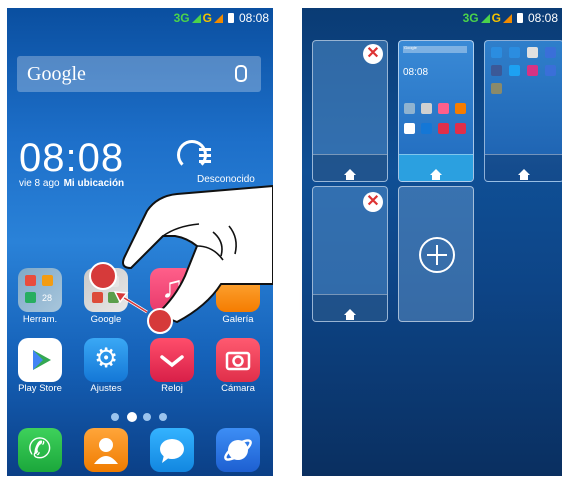 This screenshot has height=479, width=564. Describe the element at coordinates (106, 450) in the screenshot. I see `contacts-icon` at that location.